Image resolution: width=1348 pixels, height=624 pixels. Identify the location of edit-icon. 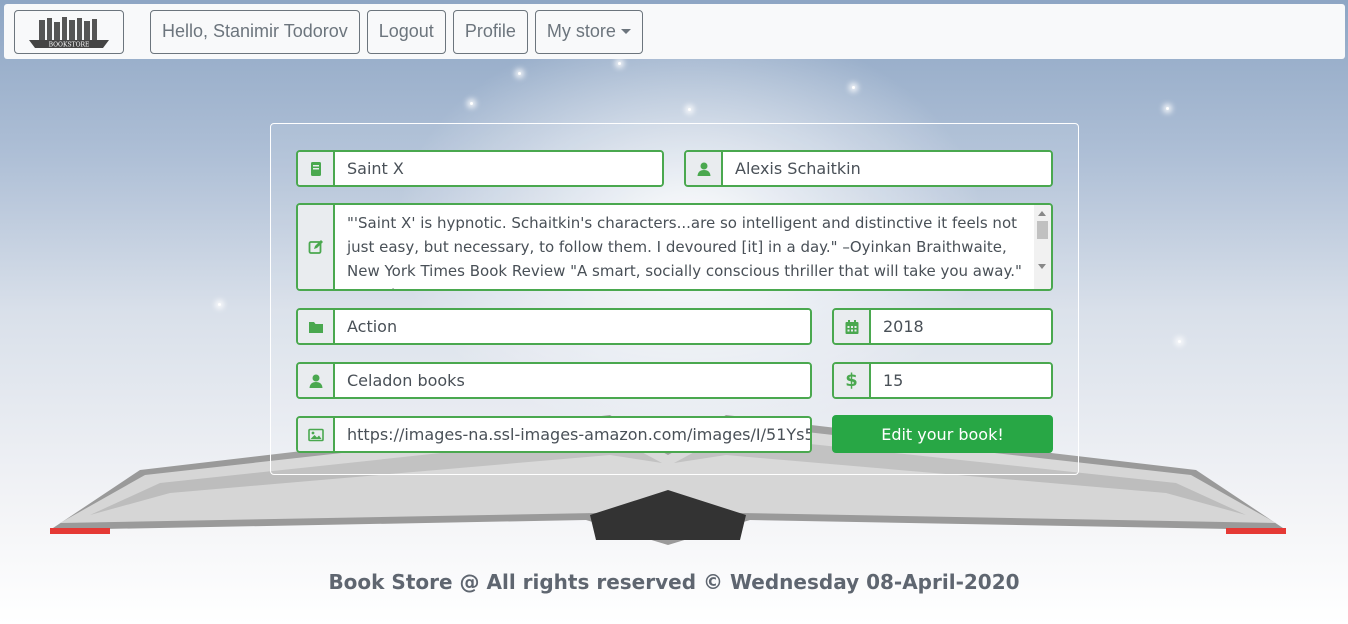
(316, 247).